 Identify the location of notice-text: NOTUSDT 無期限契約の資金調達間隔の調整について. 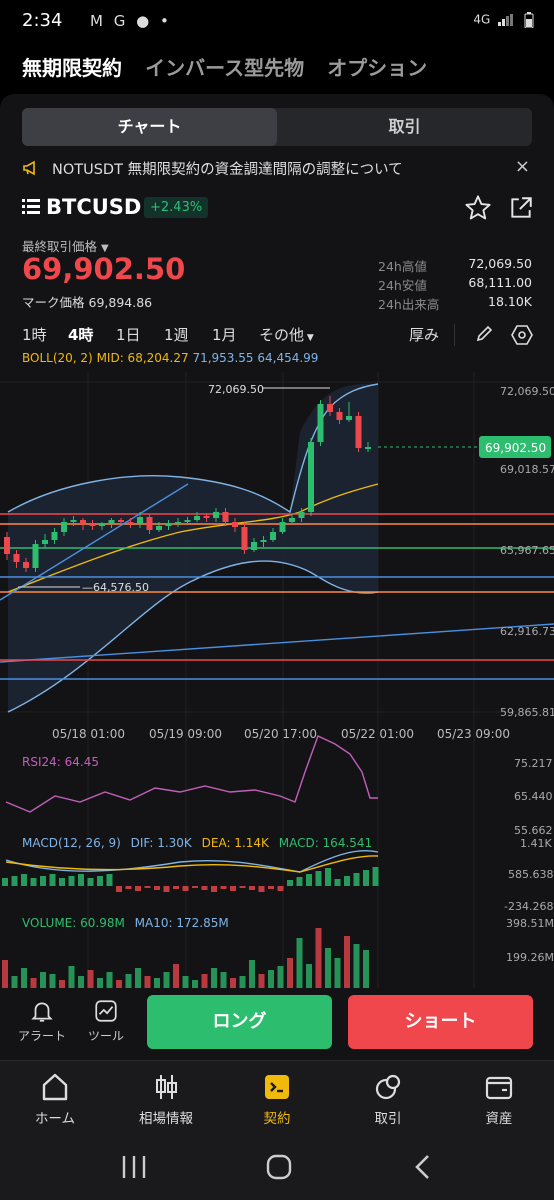
(227, 170).